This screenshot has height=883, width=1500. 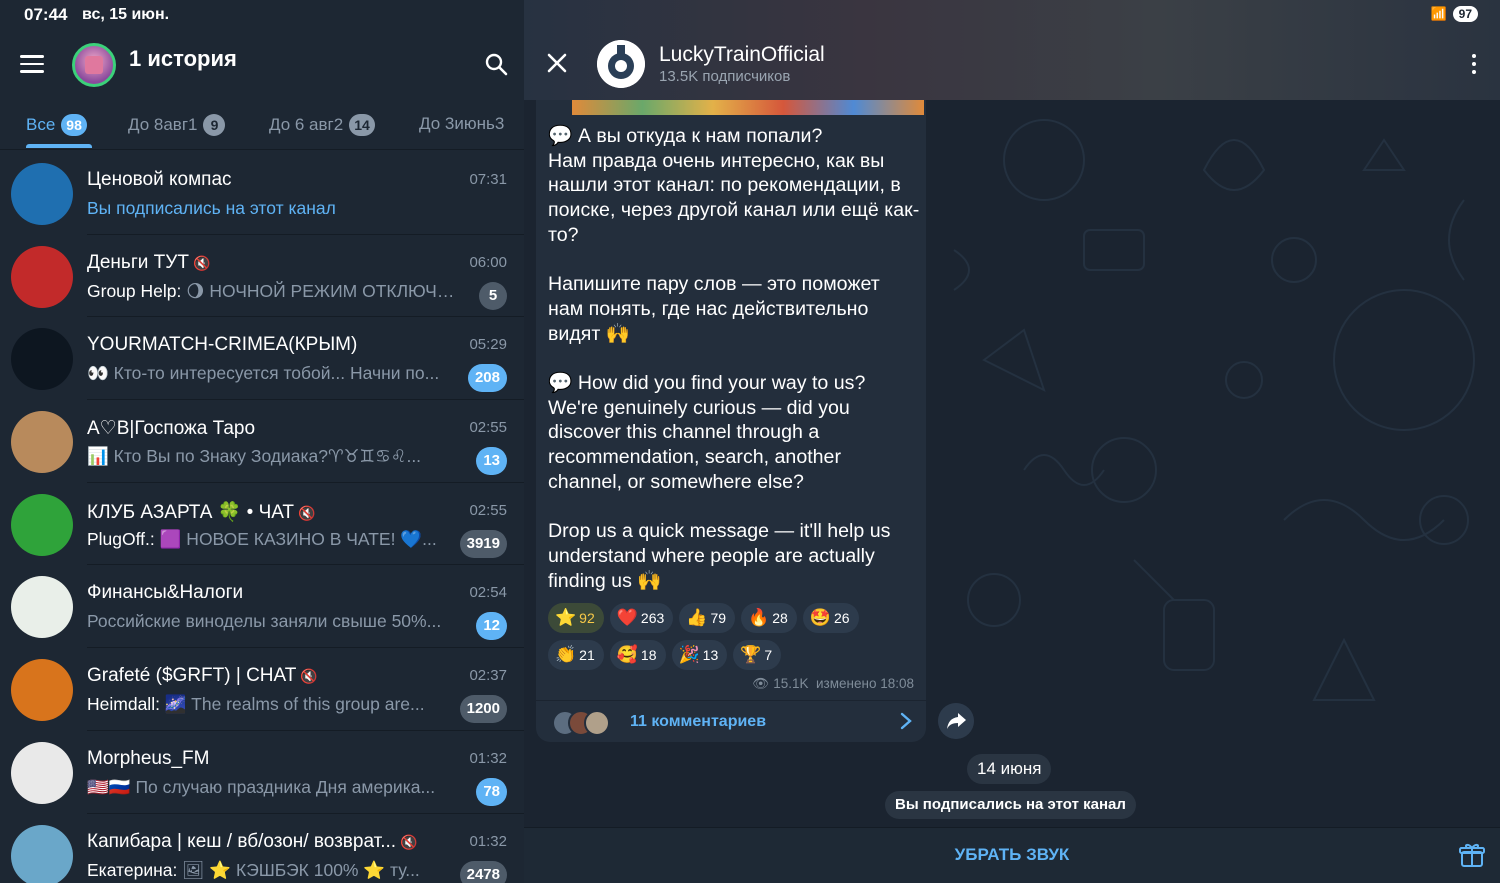 I want to click on chat-time: 05:29, so click(x=488, y=345).